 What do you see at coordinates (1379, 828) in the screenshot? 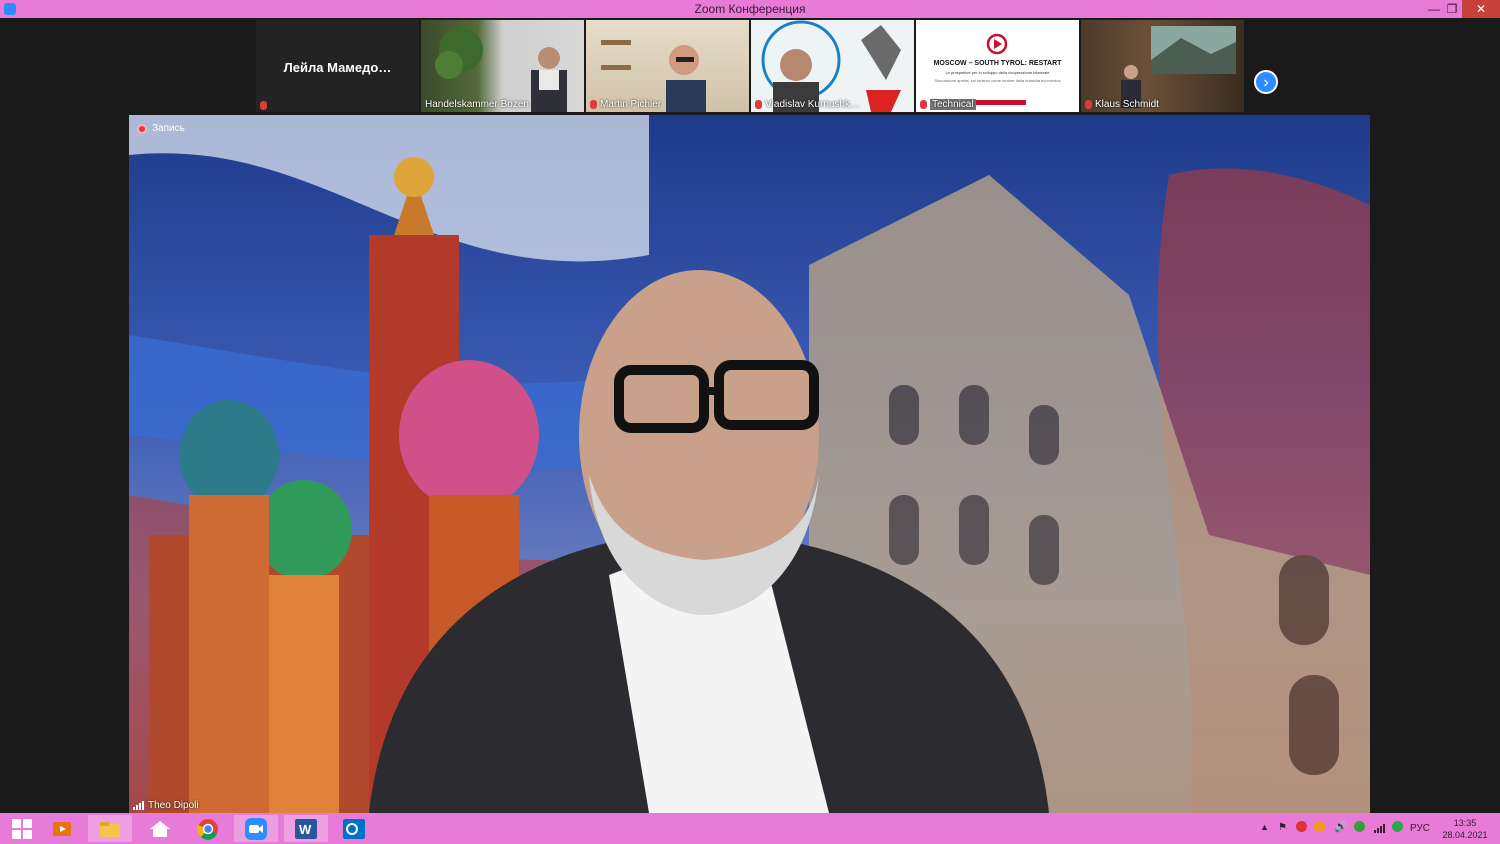
I see `network-signal-icon` at bounding box center [1379, 828].